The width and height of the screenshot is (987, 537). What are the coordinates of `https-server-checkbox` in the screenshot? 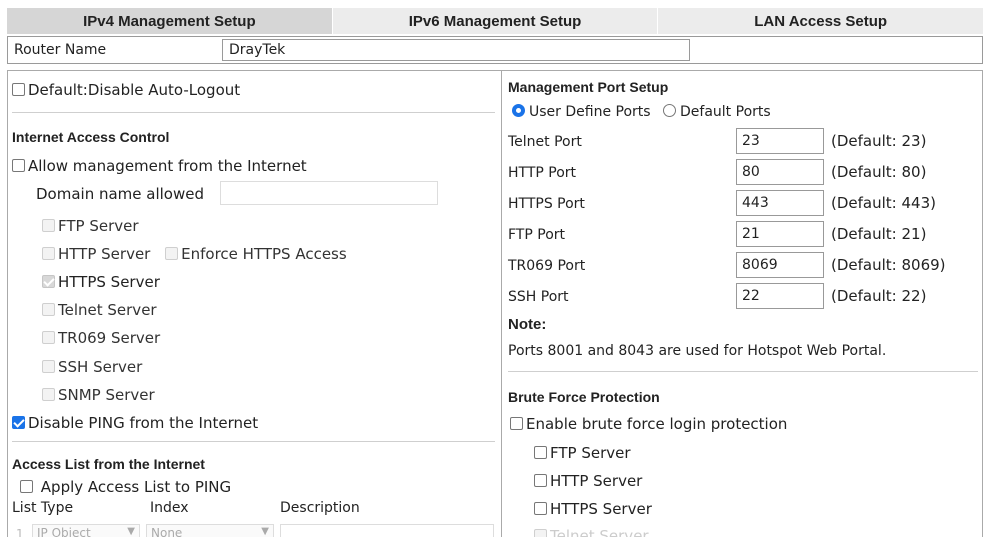 It's located at (48, 281).